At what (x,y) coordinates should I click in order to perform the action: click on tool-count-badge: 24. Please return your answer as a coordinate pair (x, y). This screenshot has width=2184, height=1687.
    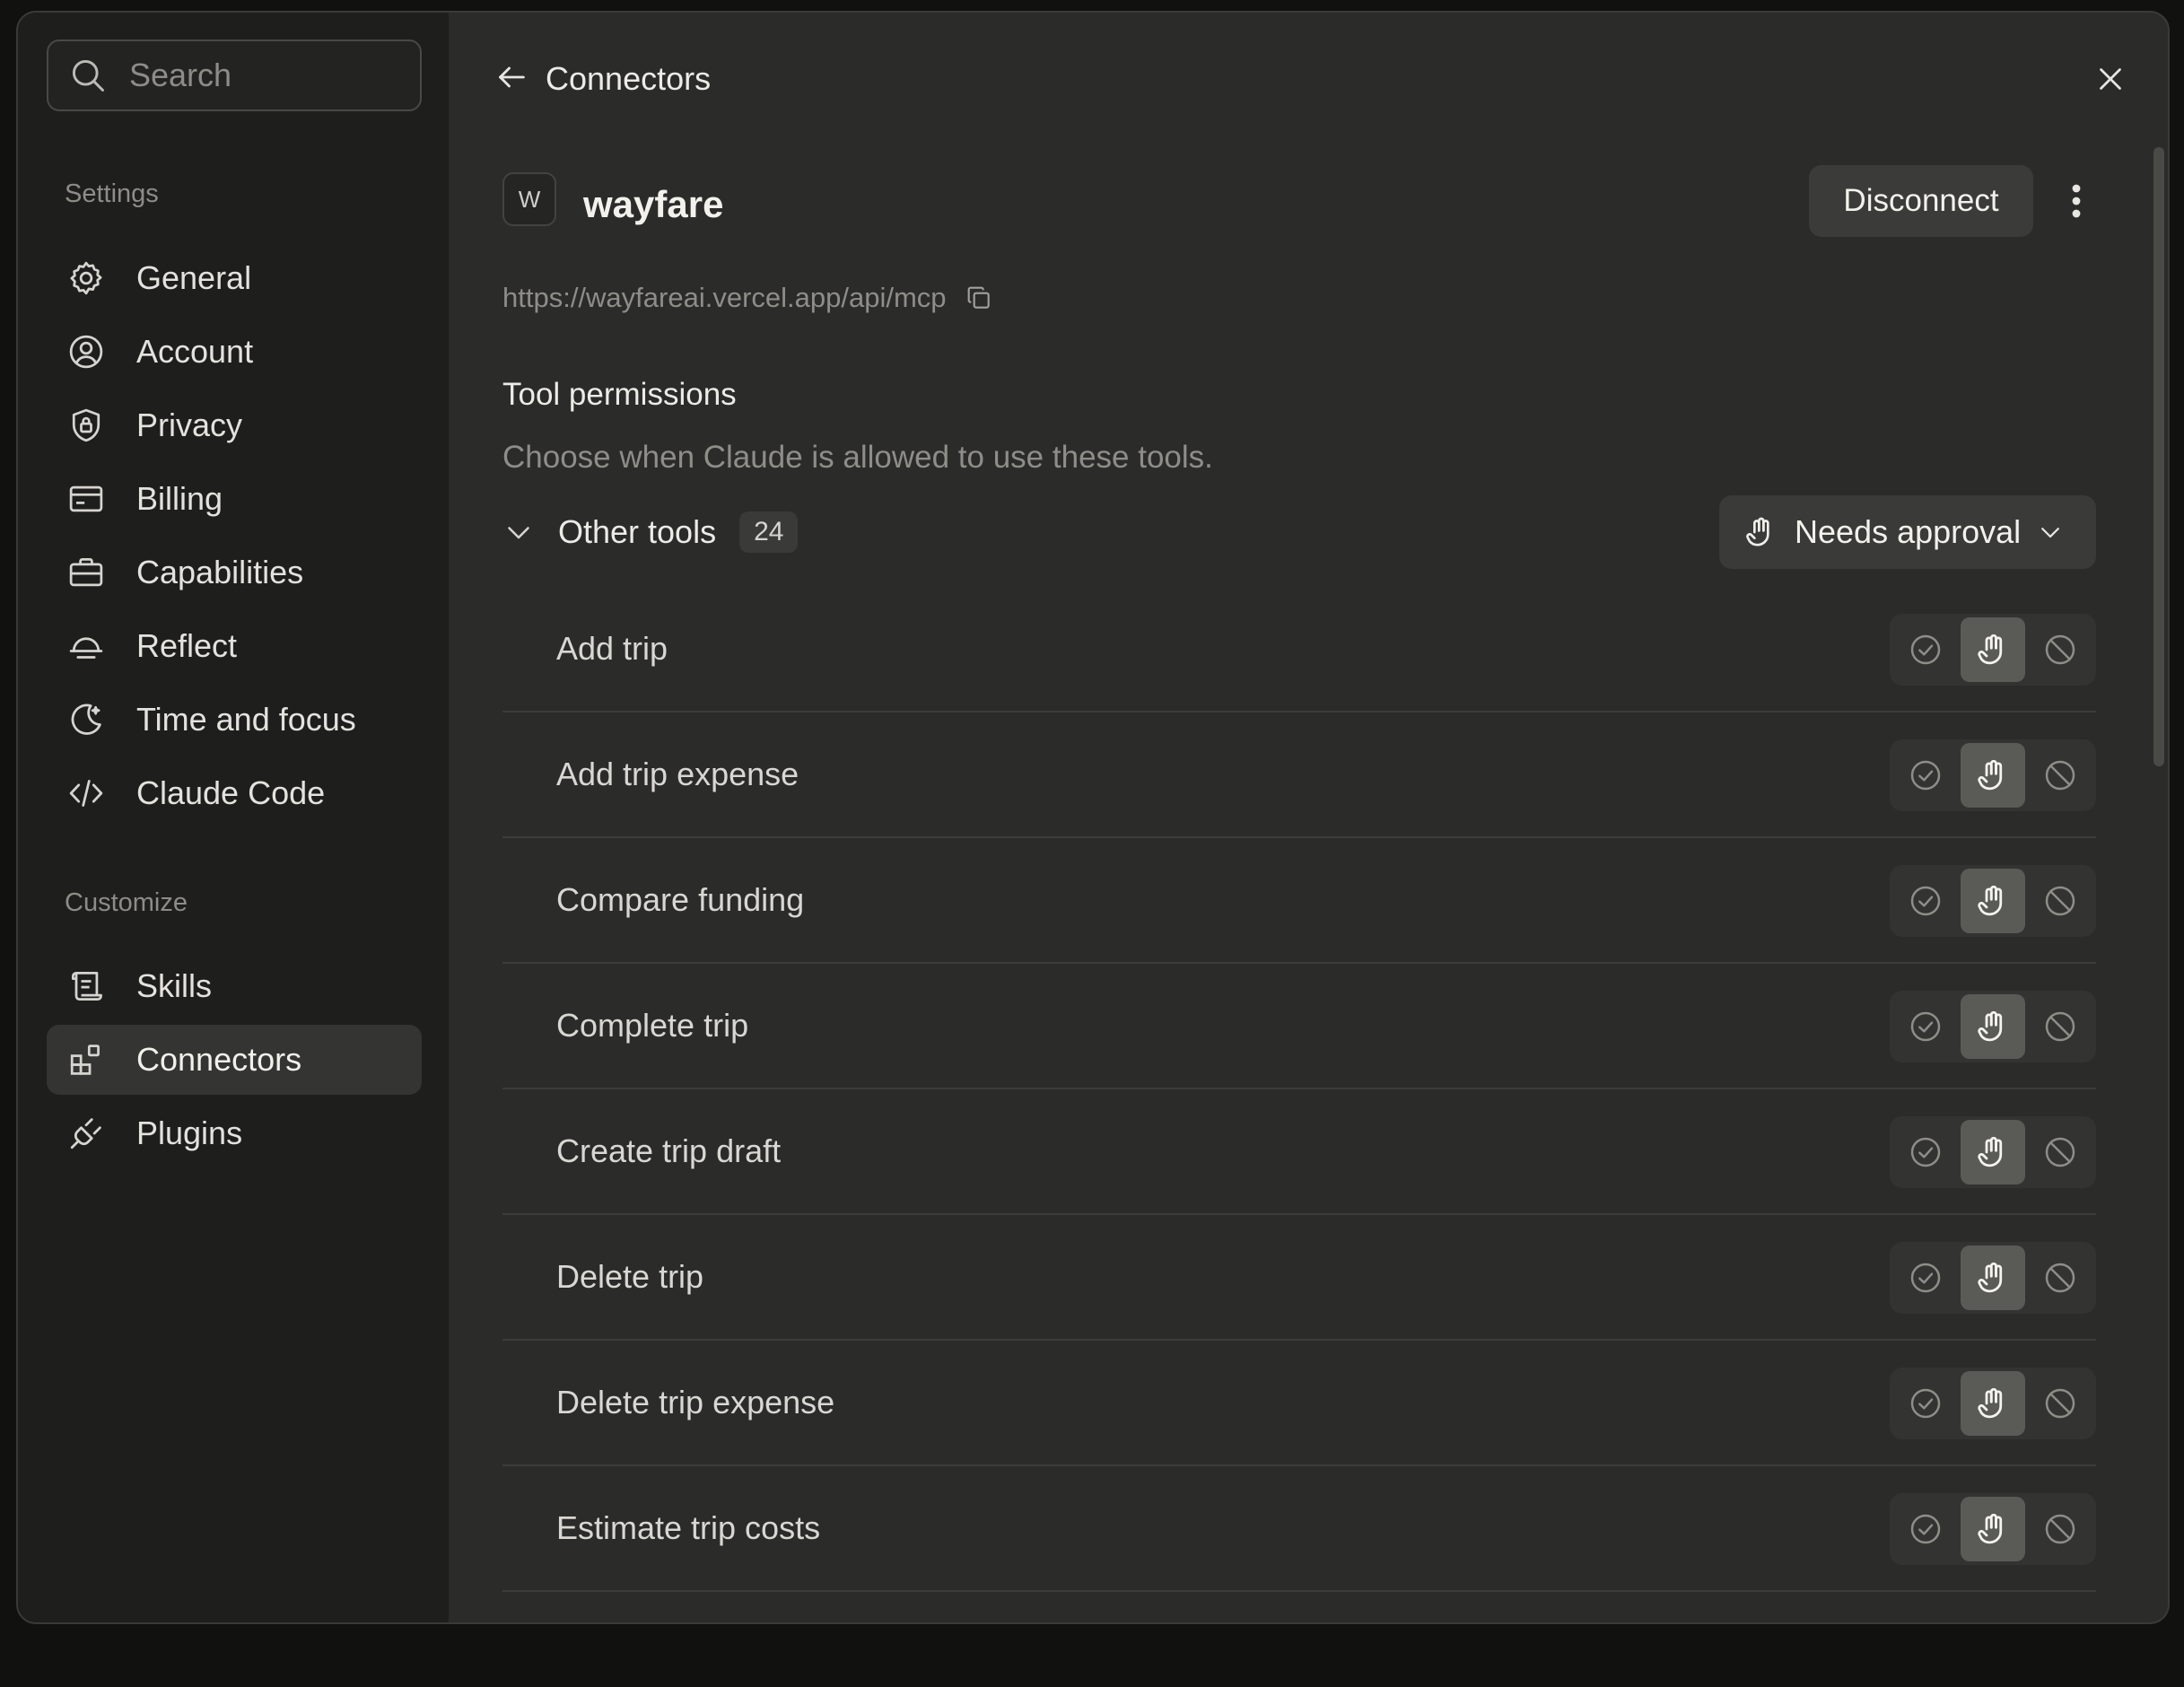
    Looking at the image, I should click on (769, 532).